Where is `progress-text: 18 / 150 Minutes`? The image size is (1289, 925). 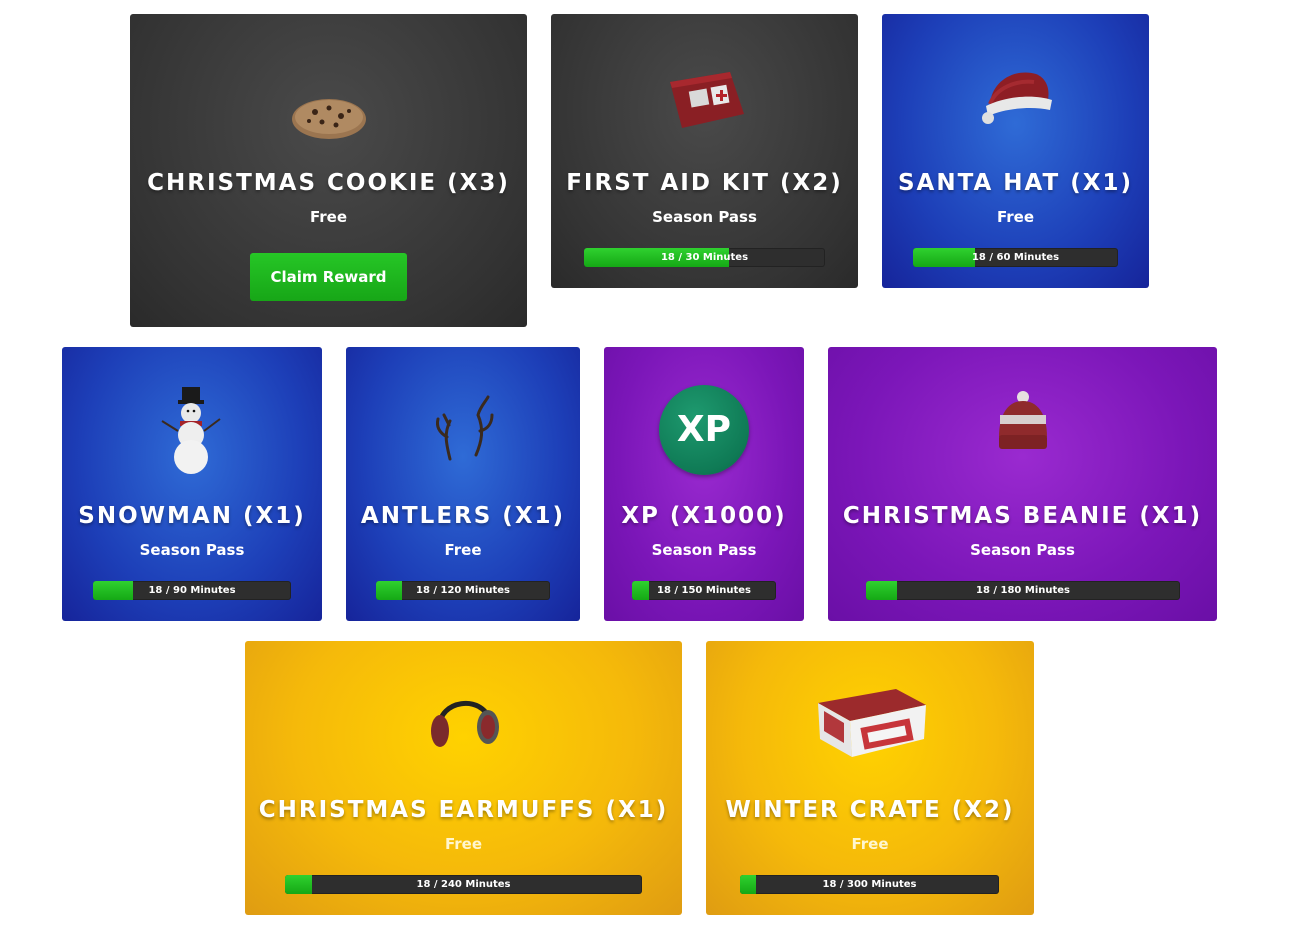 progress-text: 18 / 150 Minutes is located at coordinates (704, 590).